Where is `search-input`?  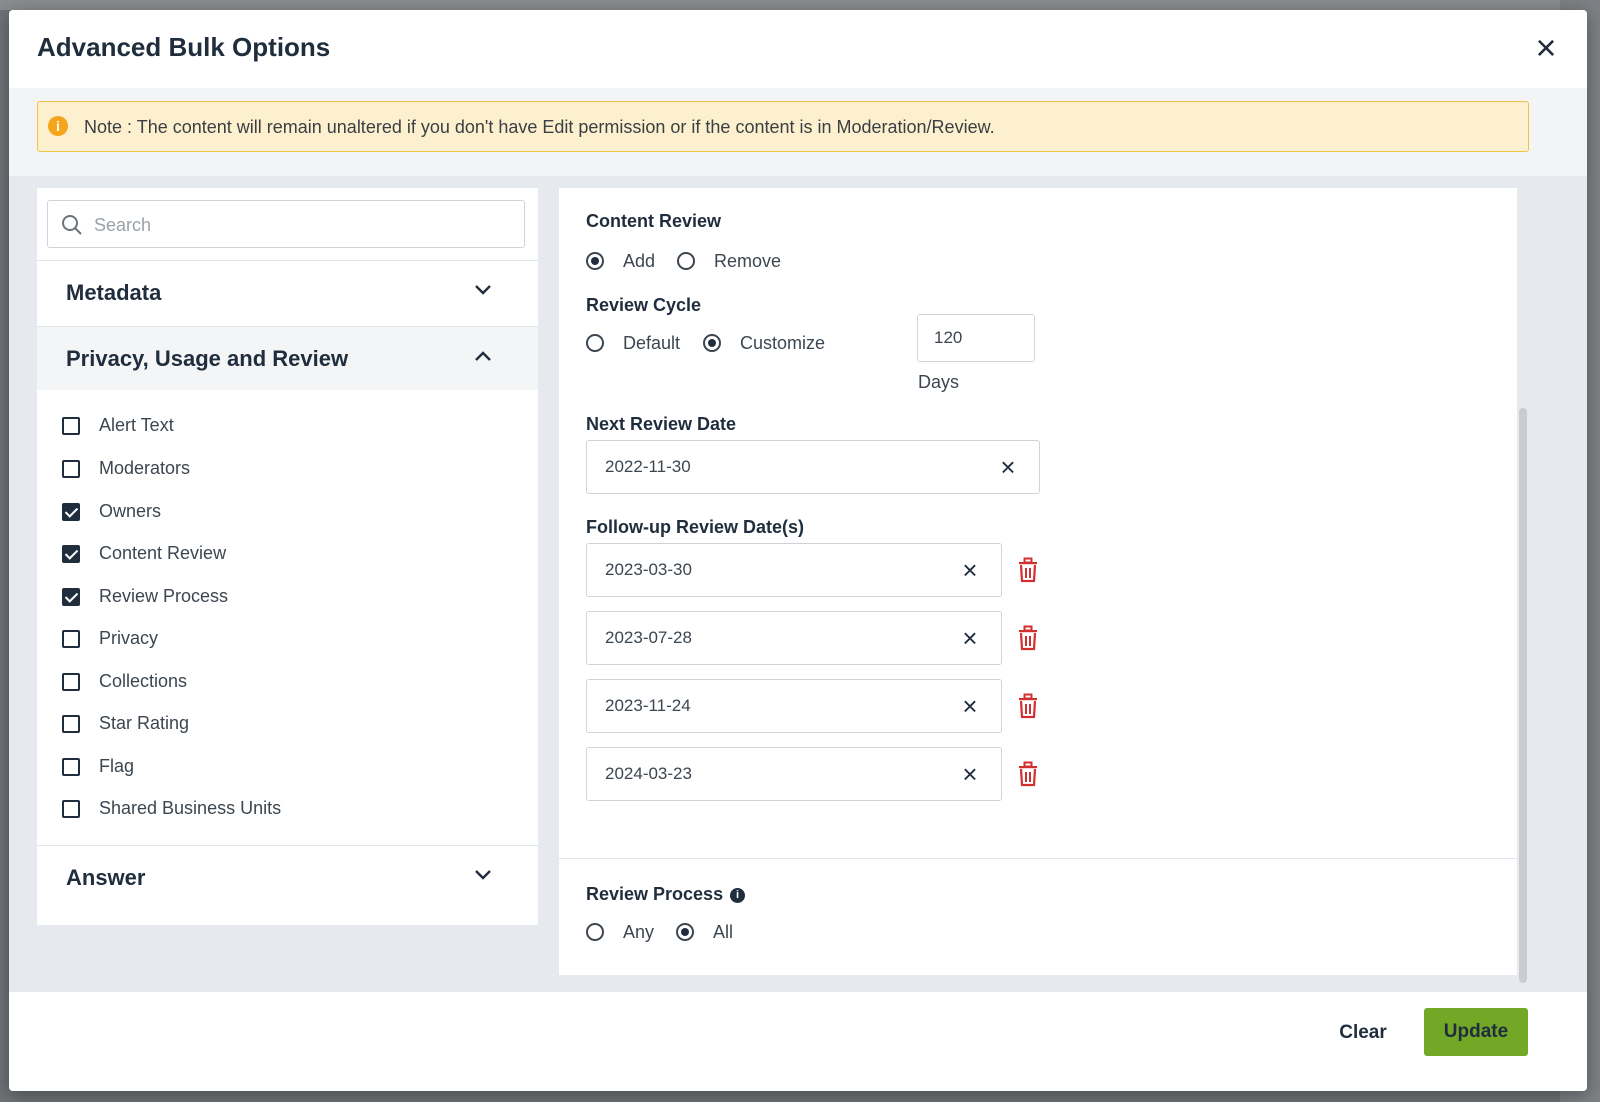
search-input is located at coordinates (304, 225).